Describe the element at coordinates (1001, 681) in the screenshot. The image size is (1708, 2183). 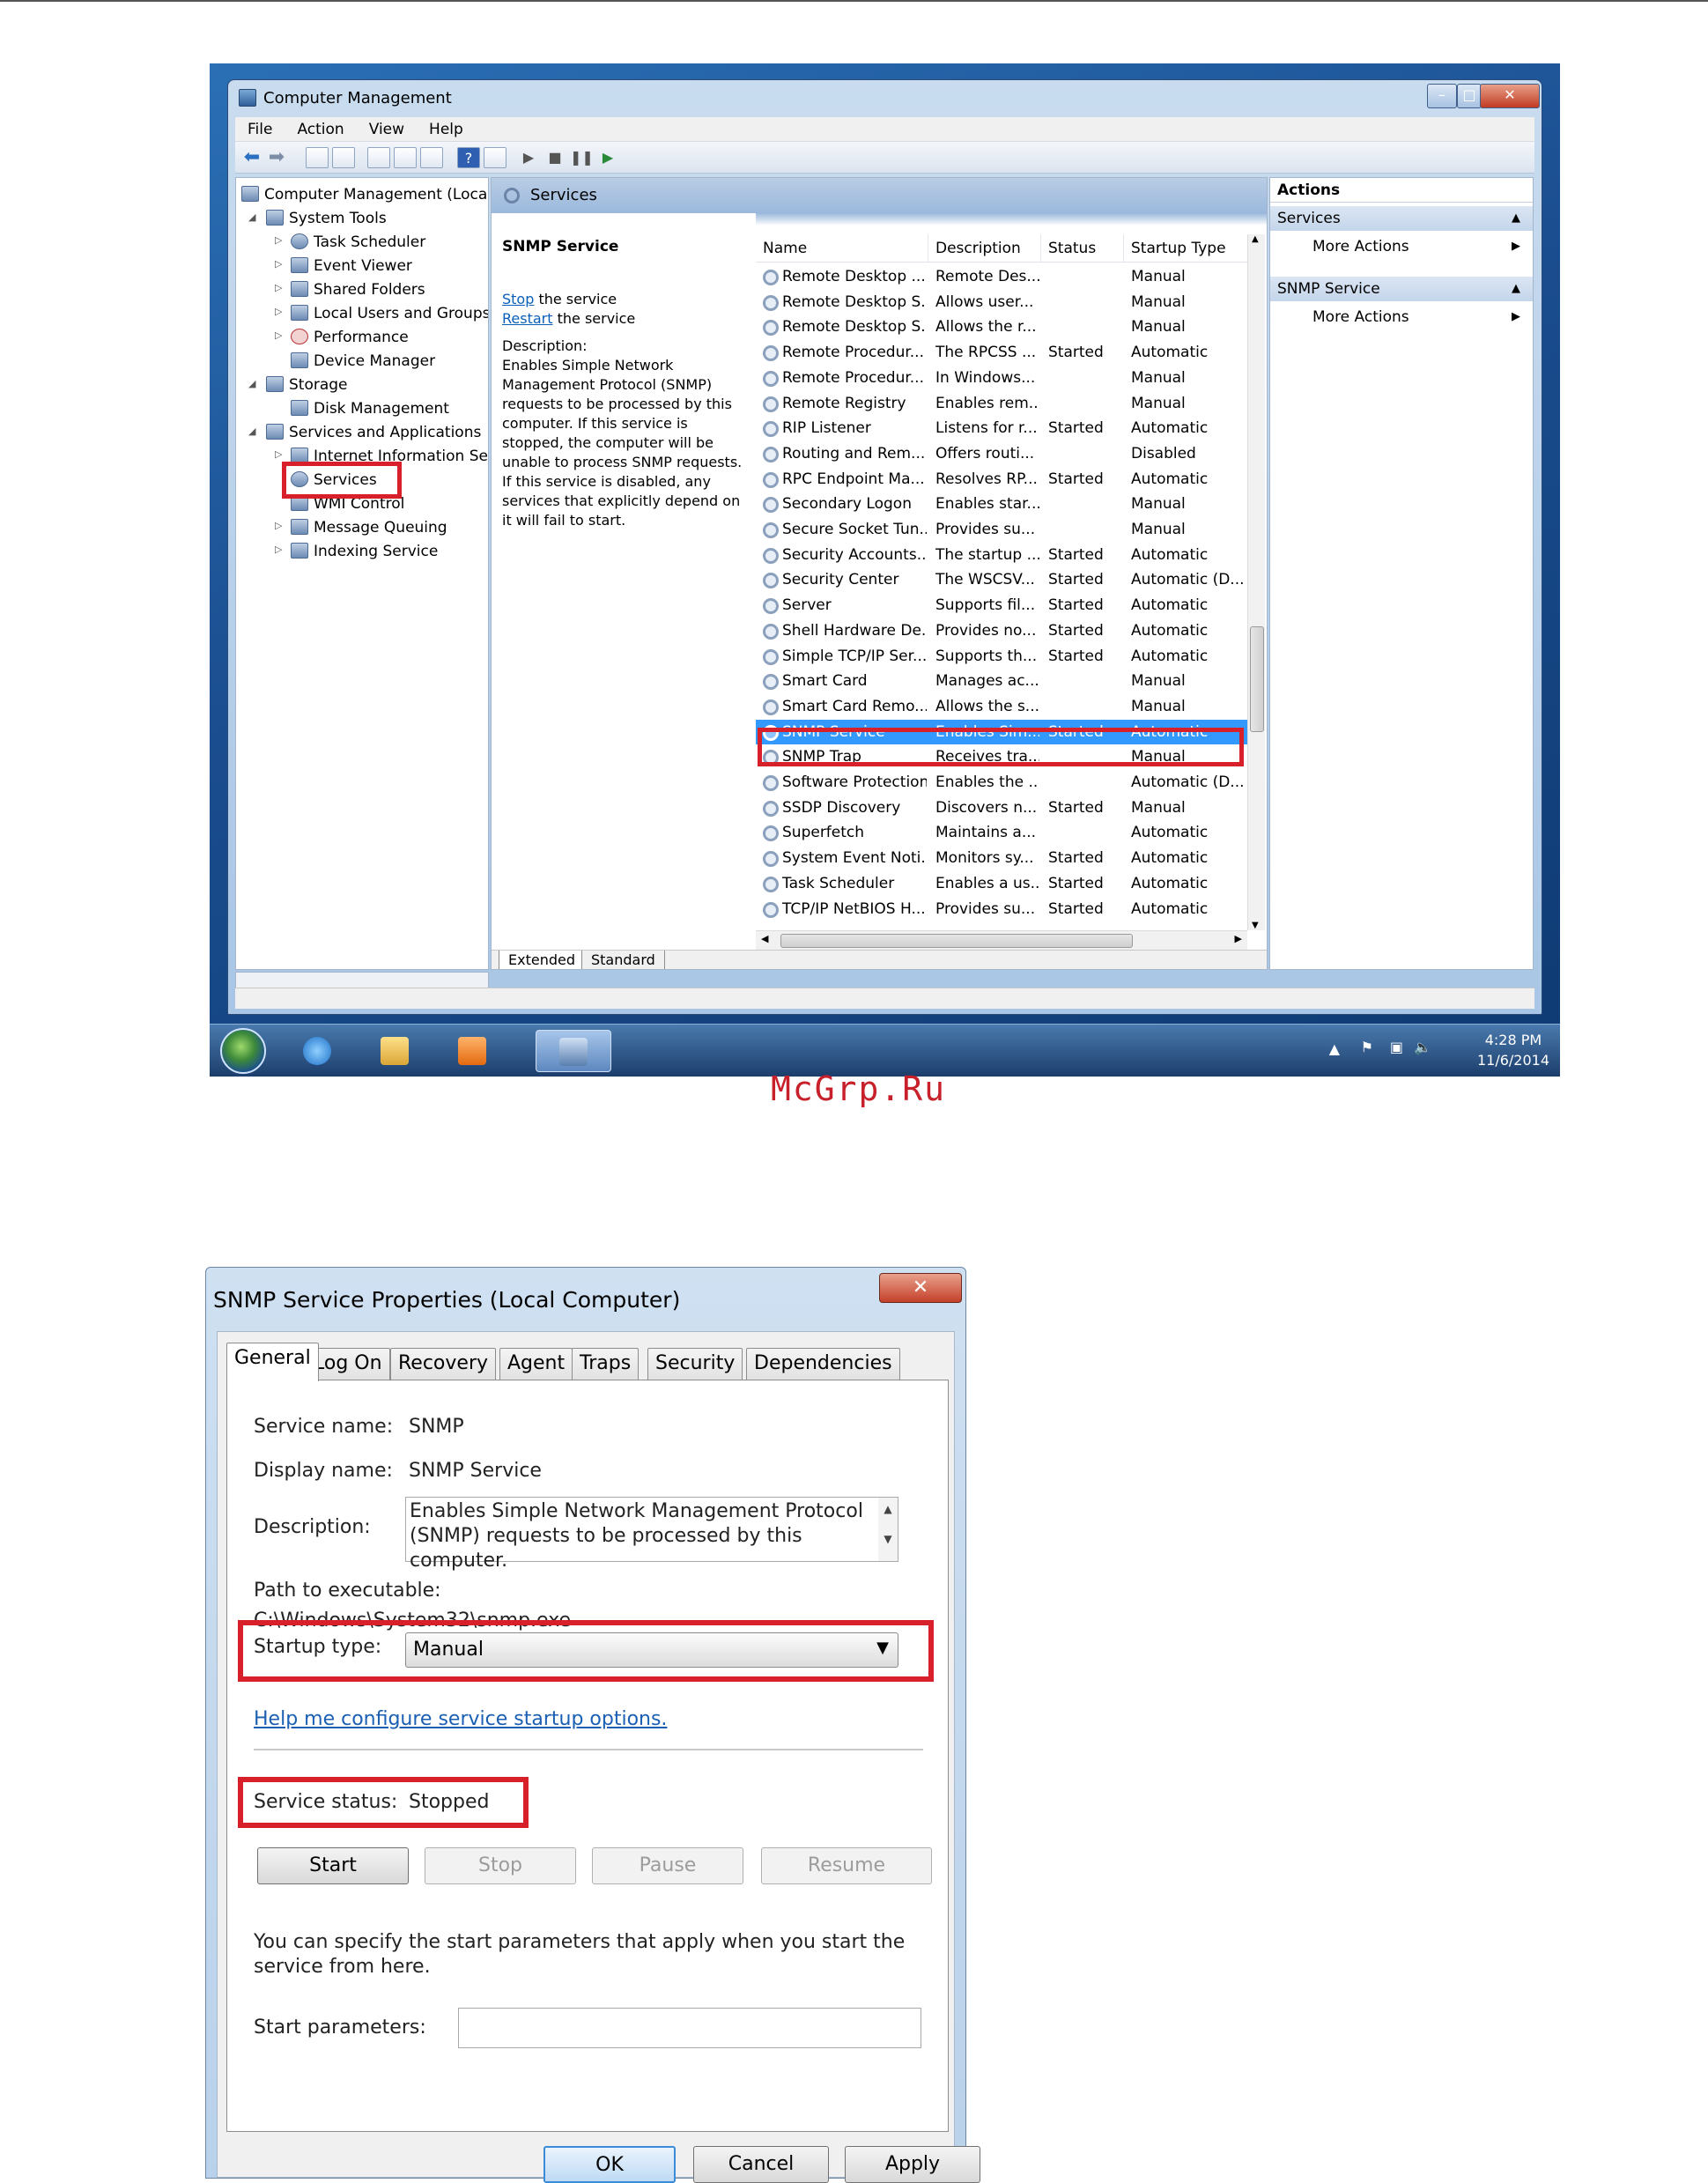
I see `table-row: Smart Card Manages ac... Manual` at that location.